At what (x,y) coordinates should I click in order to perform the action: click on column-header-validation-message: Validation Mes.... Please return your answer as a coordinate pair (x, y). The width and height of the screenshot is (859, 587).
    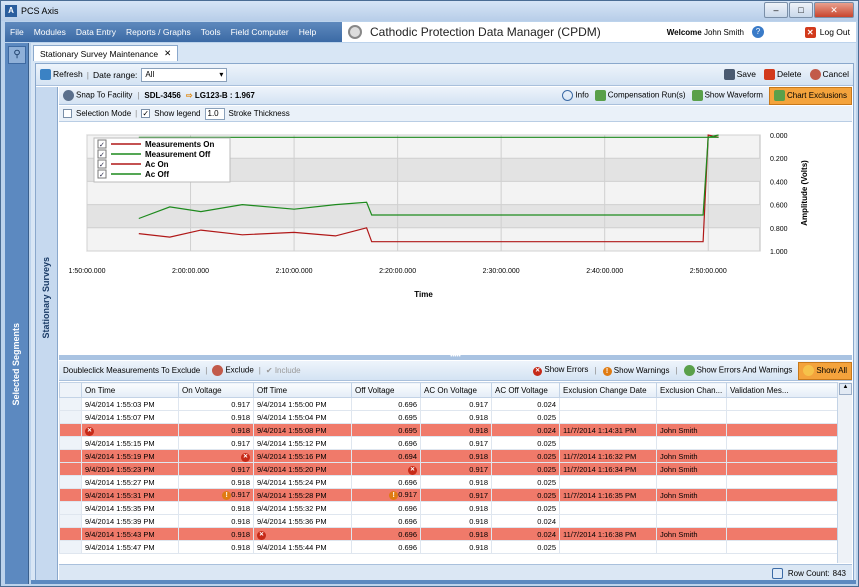
    Looking at the image, I should click on (782, 390).